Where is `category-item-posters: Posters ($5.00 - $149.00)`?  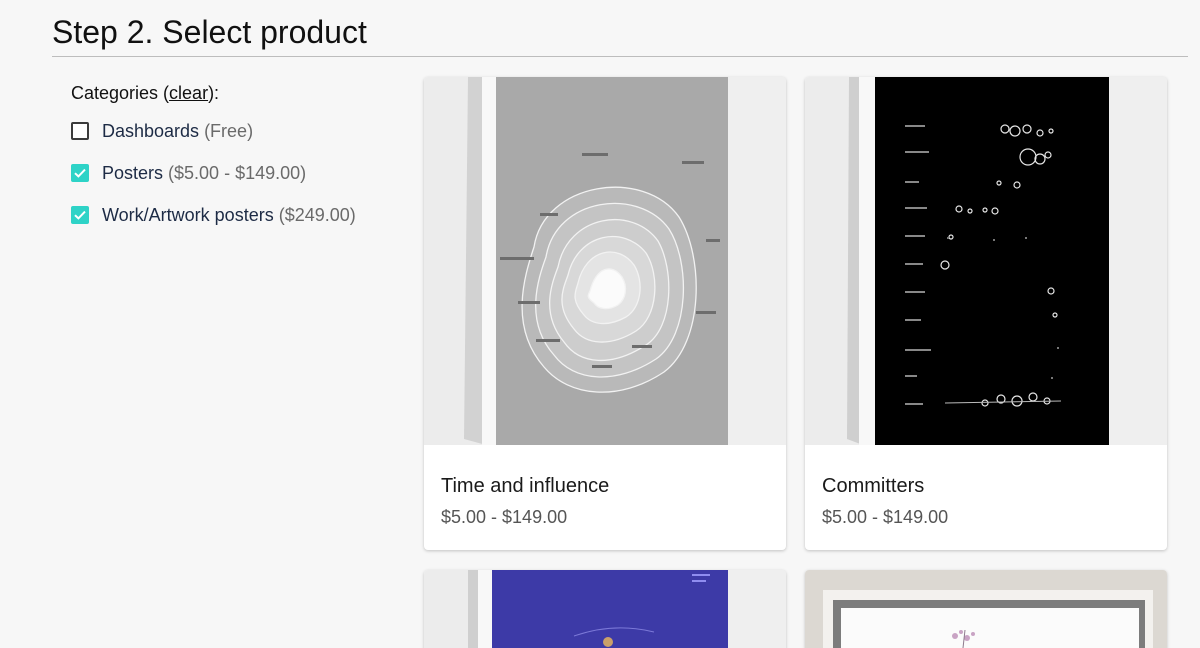
category-item-posters: Posters ($5.00 - $149.00) is located at coordinates (188, 173).